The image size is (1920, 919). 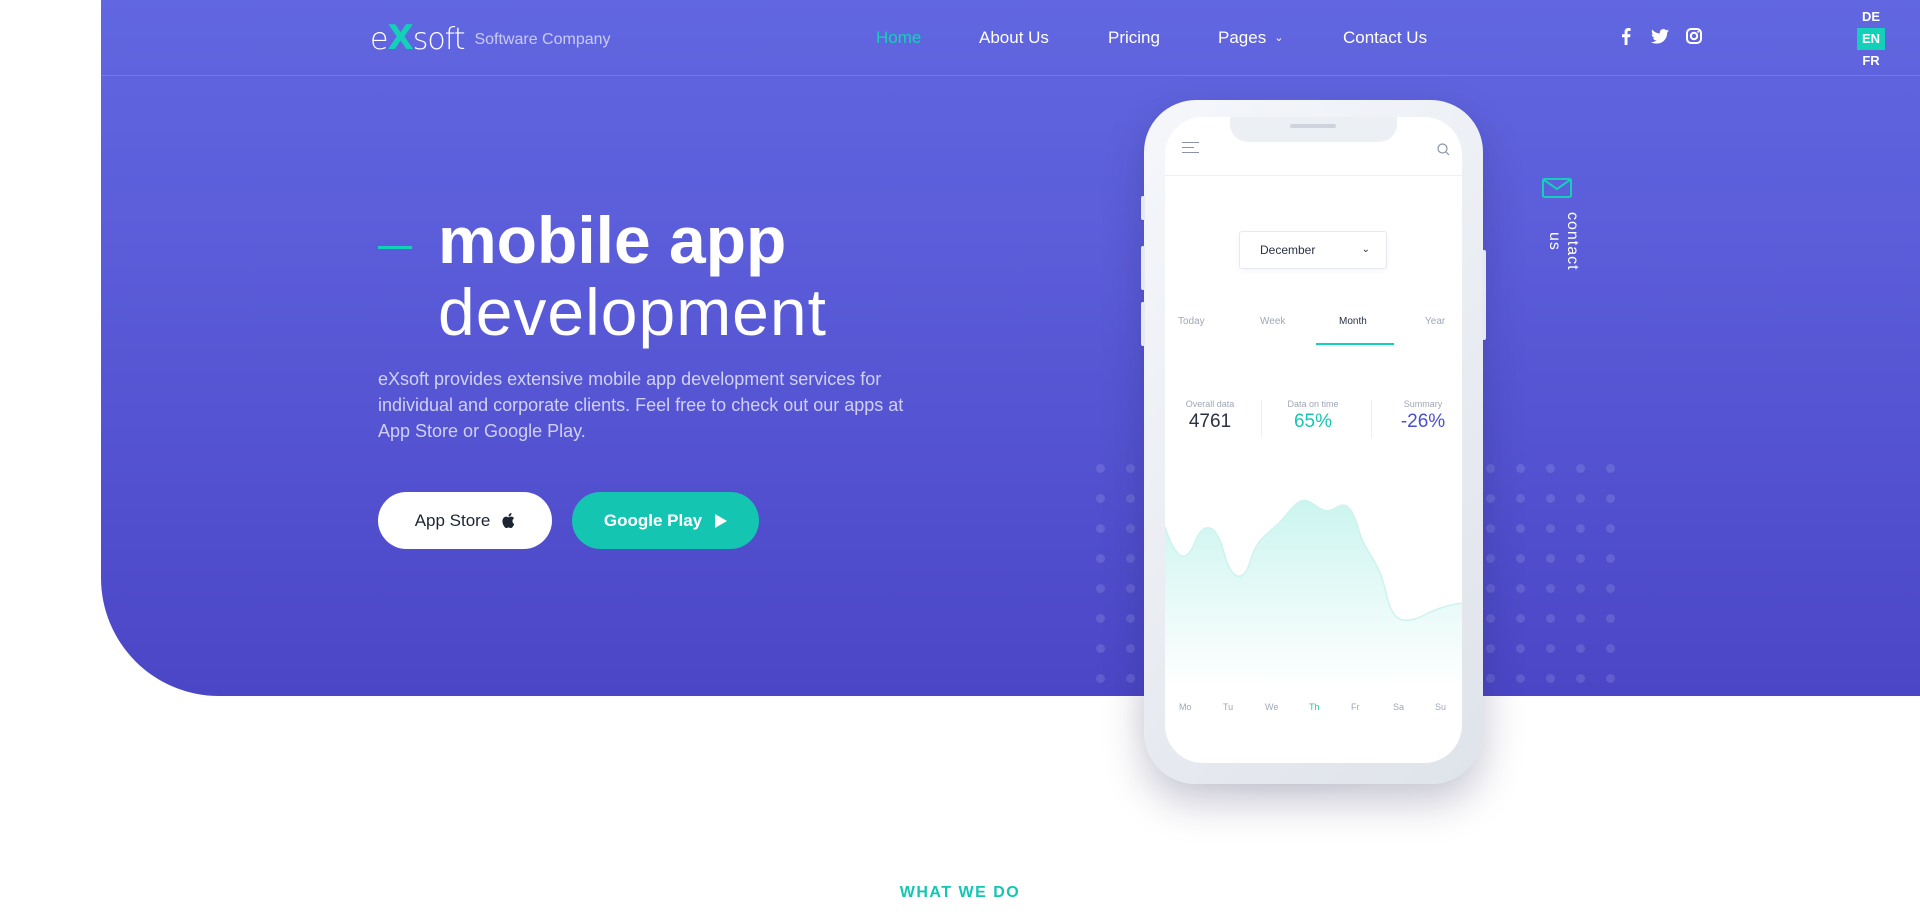 What do you see at coordinates (1355, 344) in the screenshot?
I see `active-tab-indicator` at bounding box center [1355, 344].